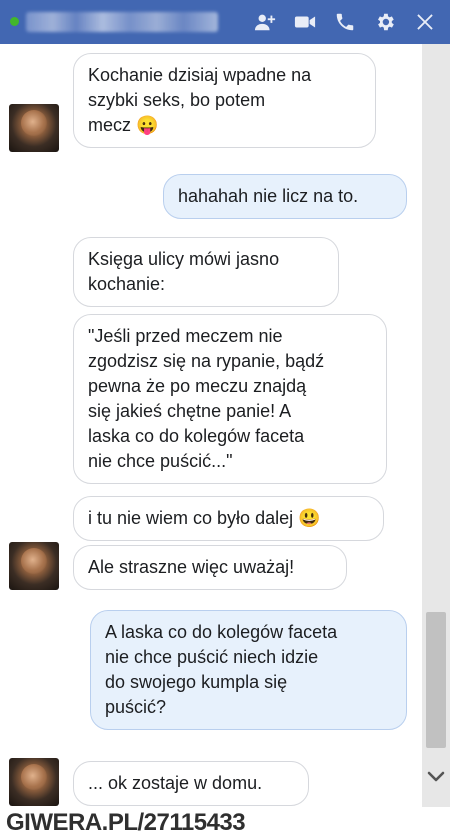  Describe the element at coordinates (196, 682) in the screenshot. I see `message-line: do swojego kumpla się` at that location.